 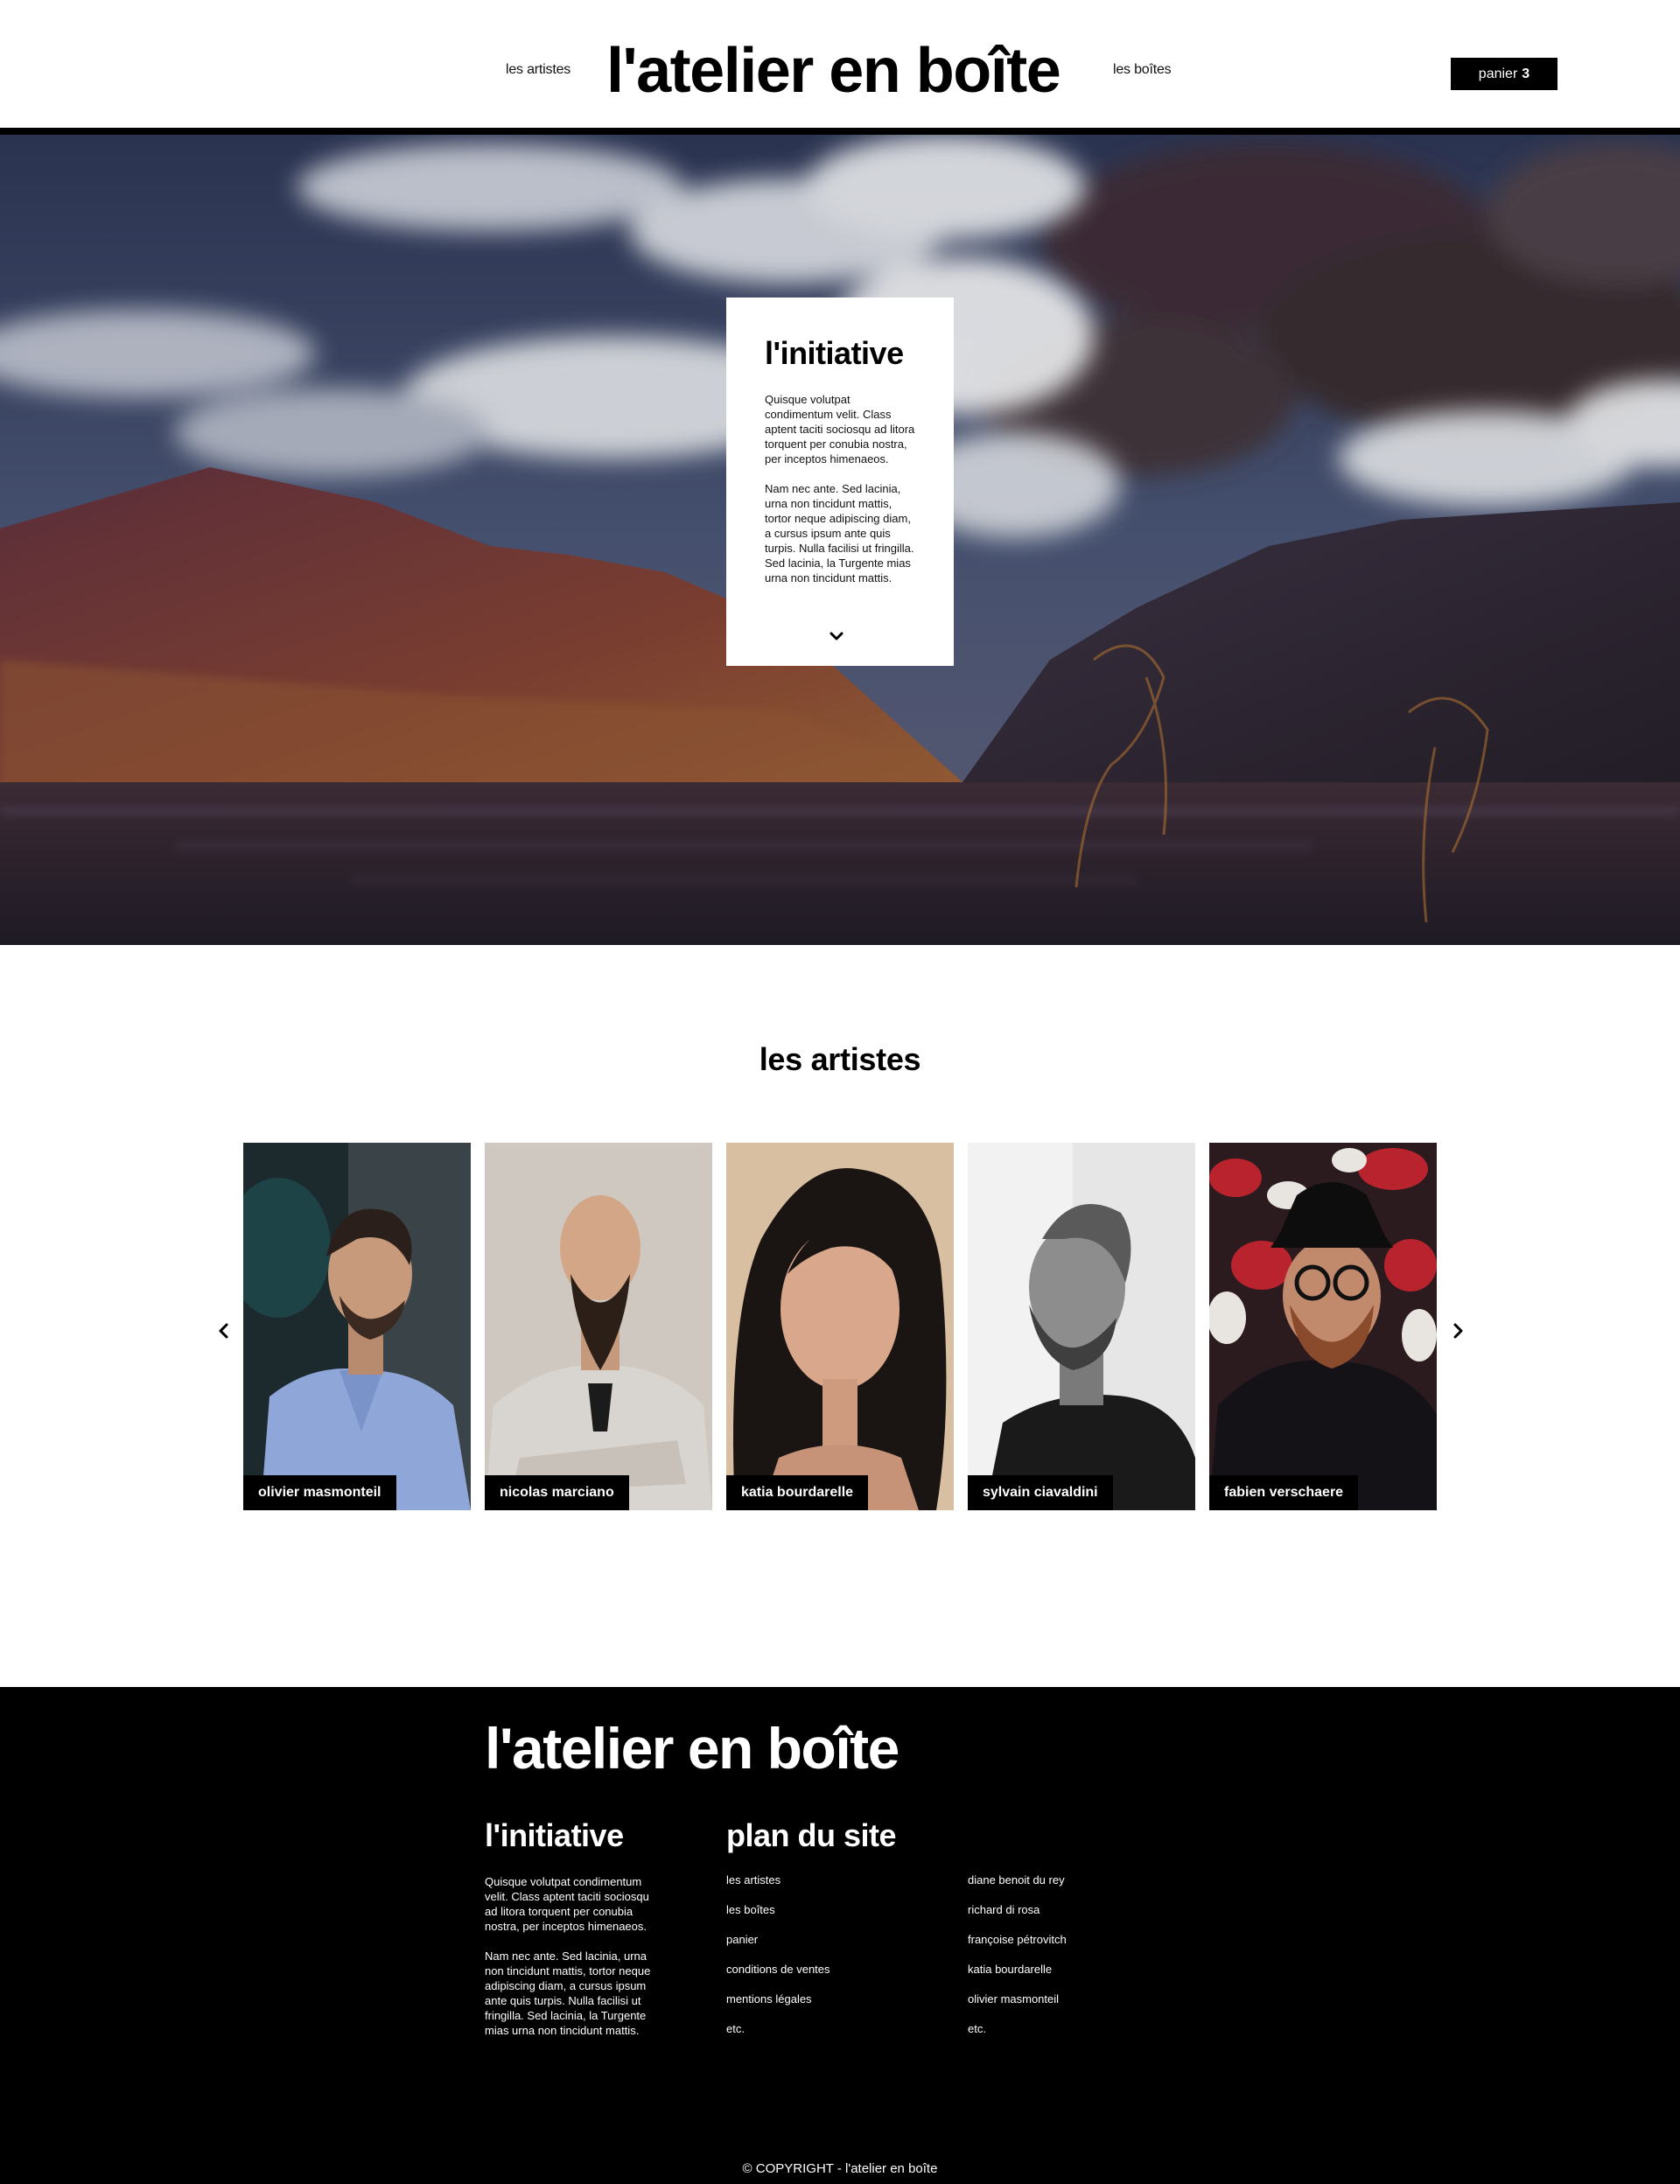 I want to click on cart-count: 3, so click(x=1526, y=73).